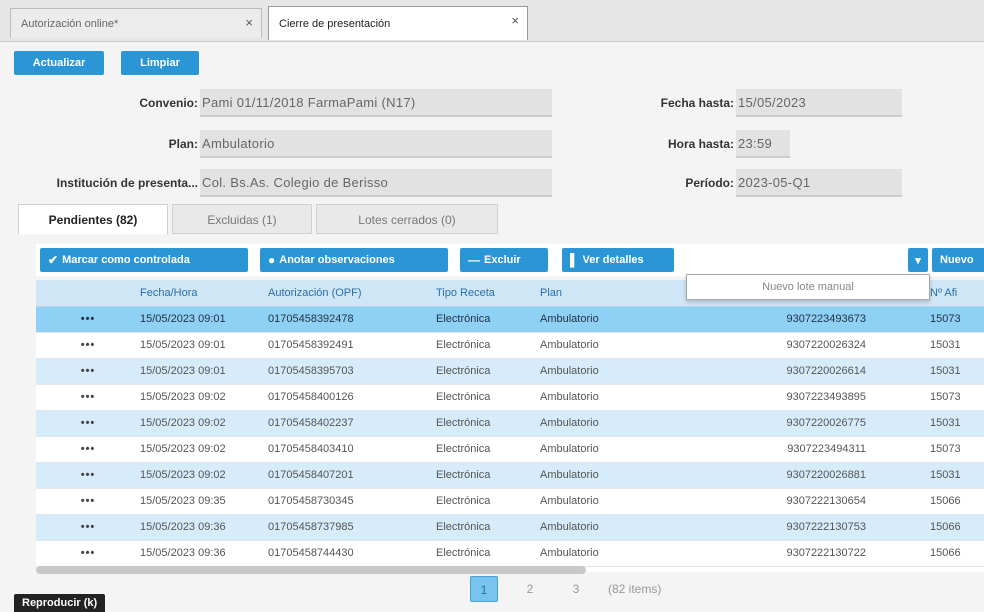 This screenshot has height=612, width=984. Describe the element at coordinates (801, 475) in the screenshot. I see `cell-credencial: 9307220026881` at that location.